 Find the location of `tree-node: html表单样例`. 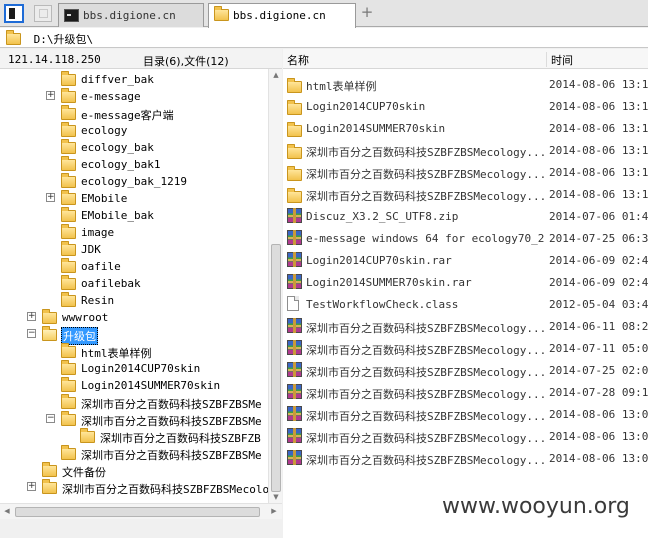

tree-node: html表单样例 is located at coordinates (134, 351).